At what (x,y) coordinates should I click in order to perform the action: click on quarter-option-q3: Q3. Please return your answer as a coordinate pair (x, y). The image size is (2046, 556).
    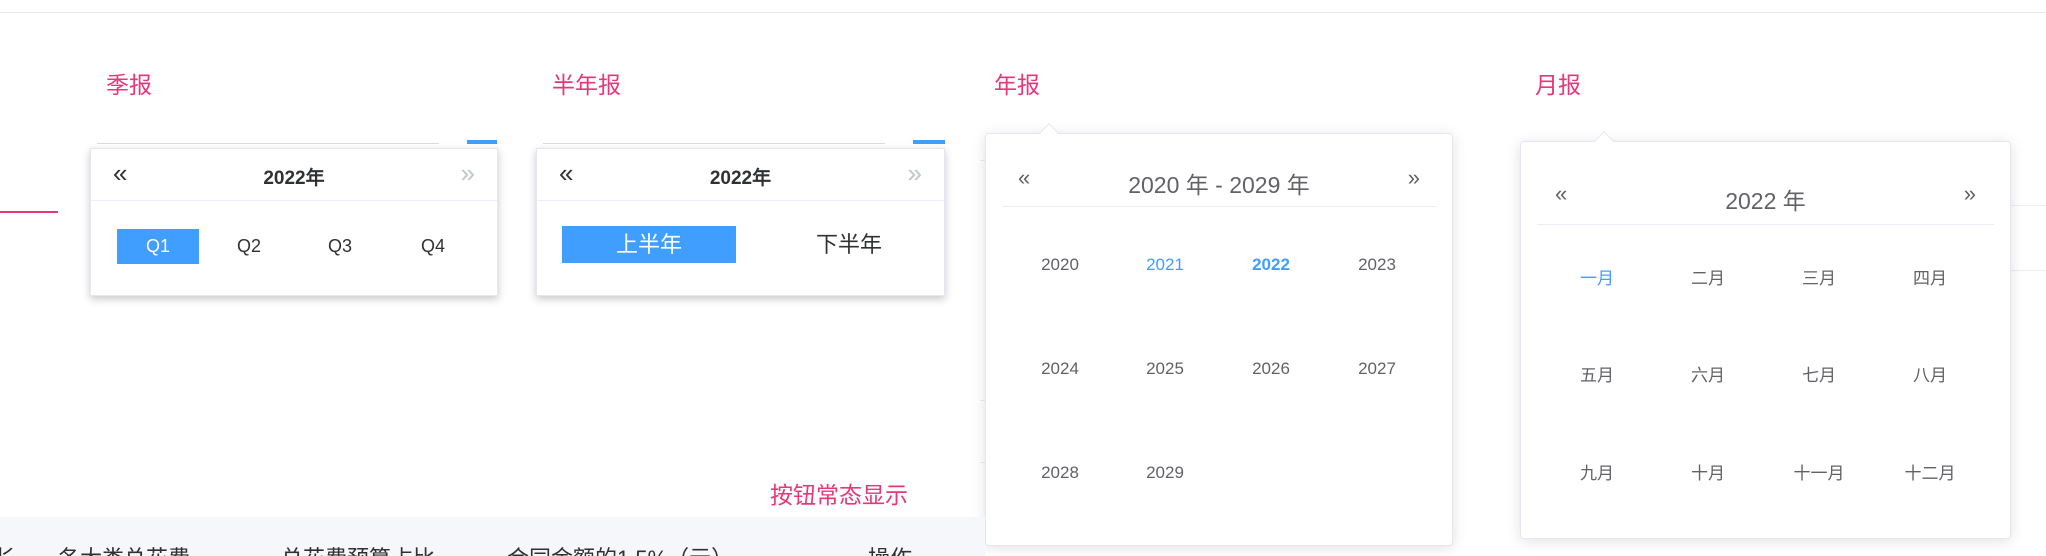
    Looking at the image, I should click on (340, 246).